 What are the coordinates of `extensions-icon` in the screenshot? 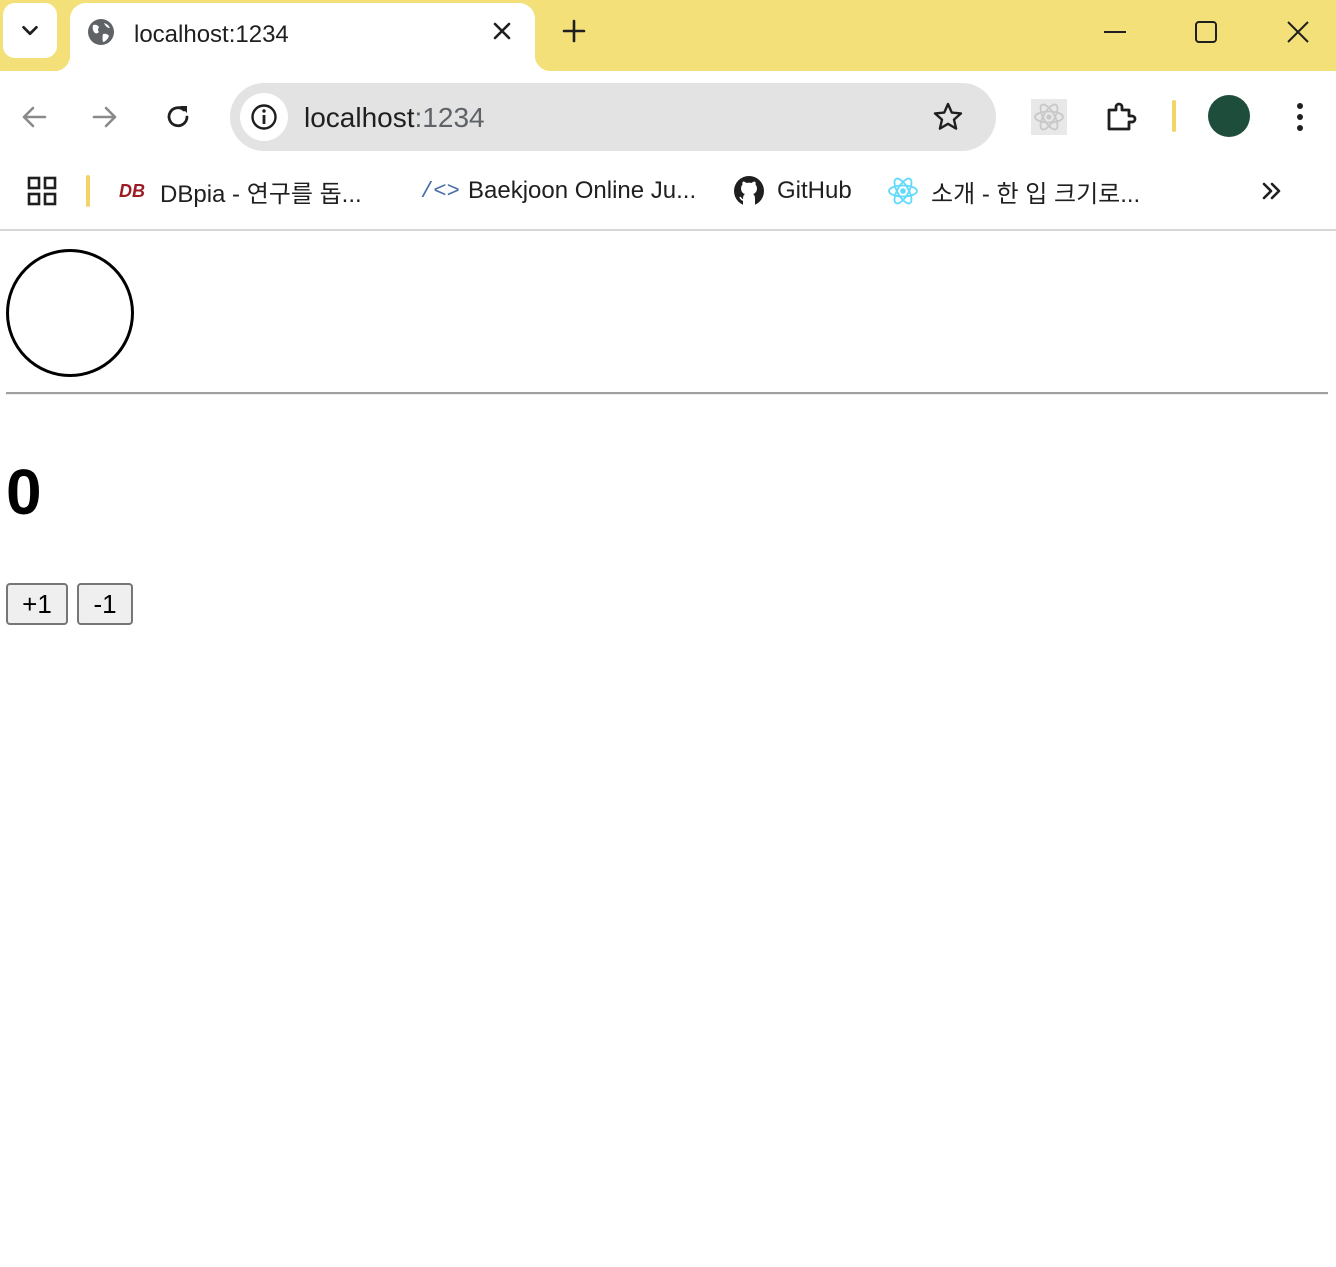 It's located at (1122, 116).